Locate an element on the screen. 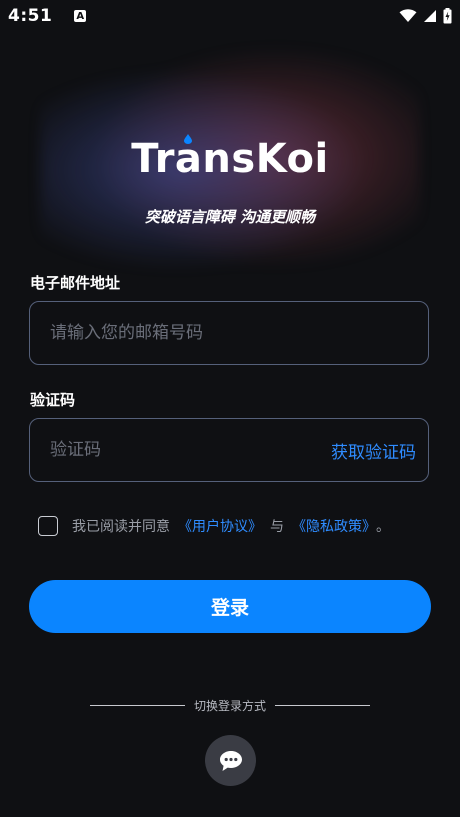 This screenshot has width=460, height=817. water-drop-icon is located at coordinates (188, 139).